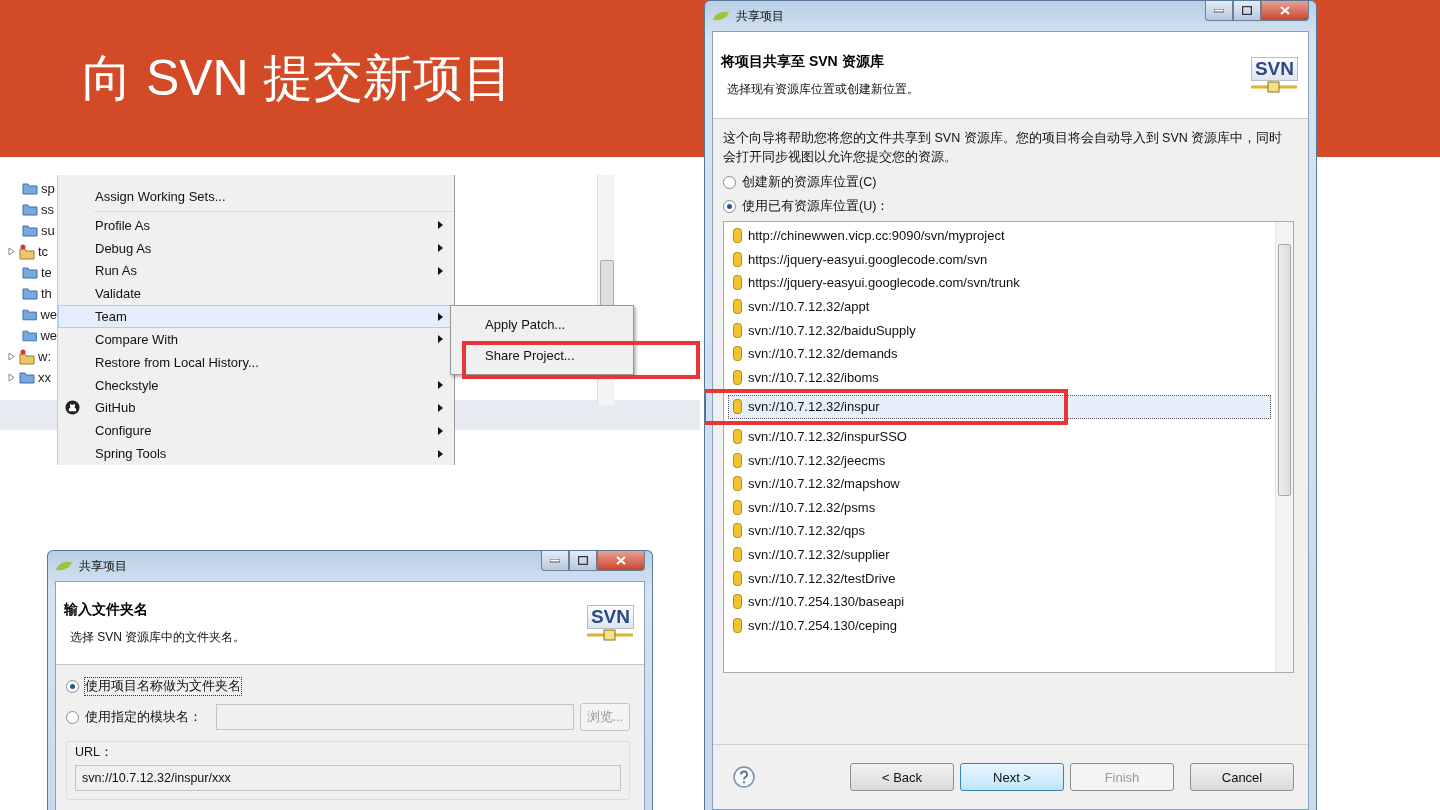 The height and width of the screenshot is (810, 1440). Describe the element at coordinates (999, 578) in the screenshot. I see `repository-item: svn://10.7.12.32/testDrive` at that location.